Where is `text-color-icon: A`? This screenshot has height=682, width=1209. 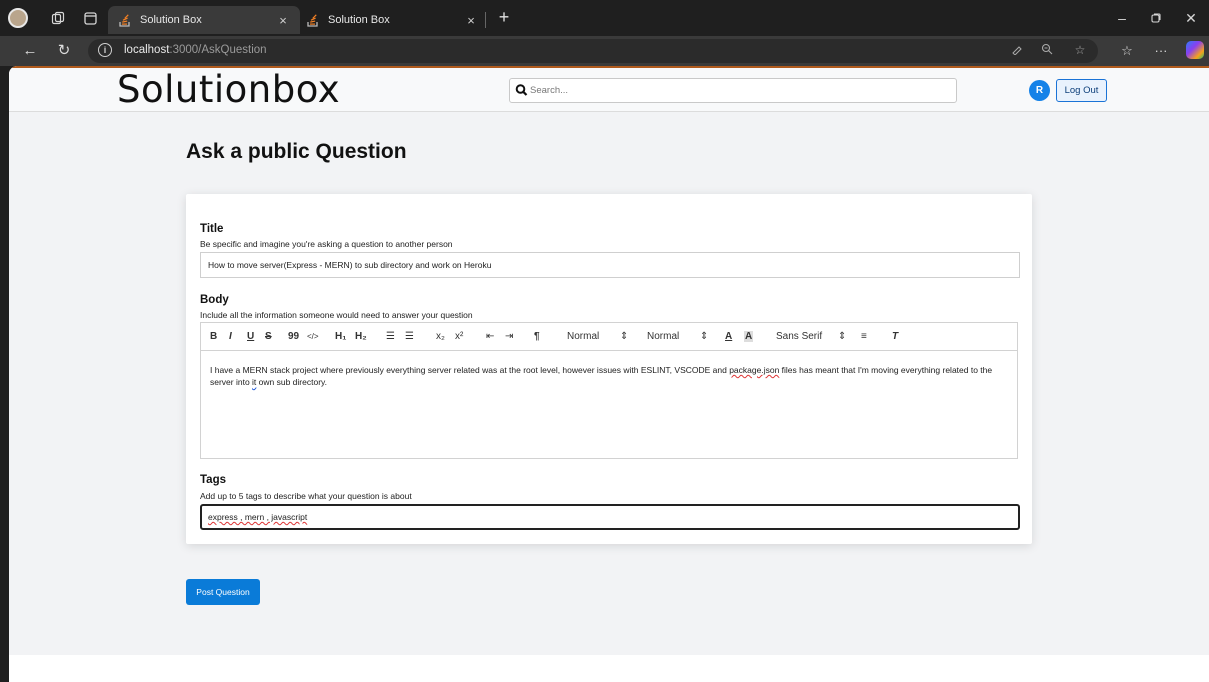
text-color-icon: A is located at coordinates (728, 336).